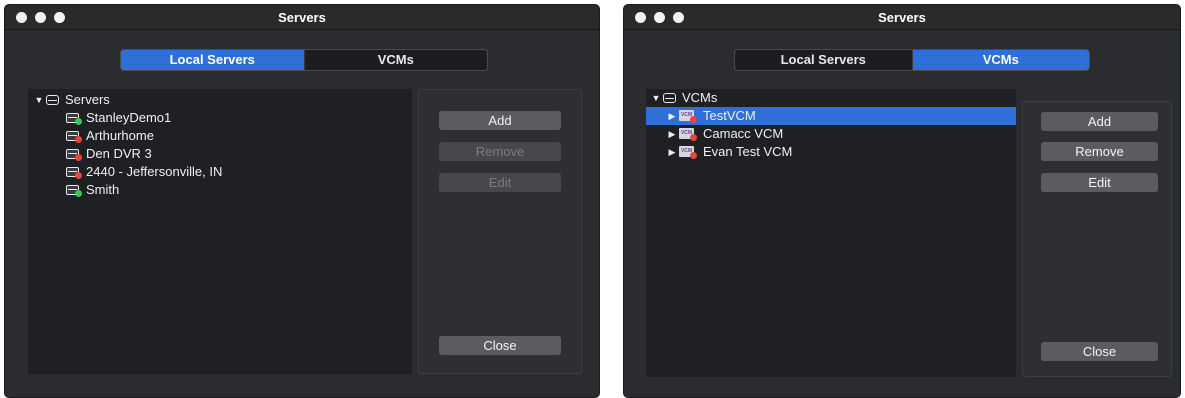 This screenshot has height=398, width=1185. I want to click on server-label: Den DVR 3, so click(119, 153).